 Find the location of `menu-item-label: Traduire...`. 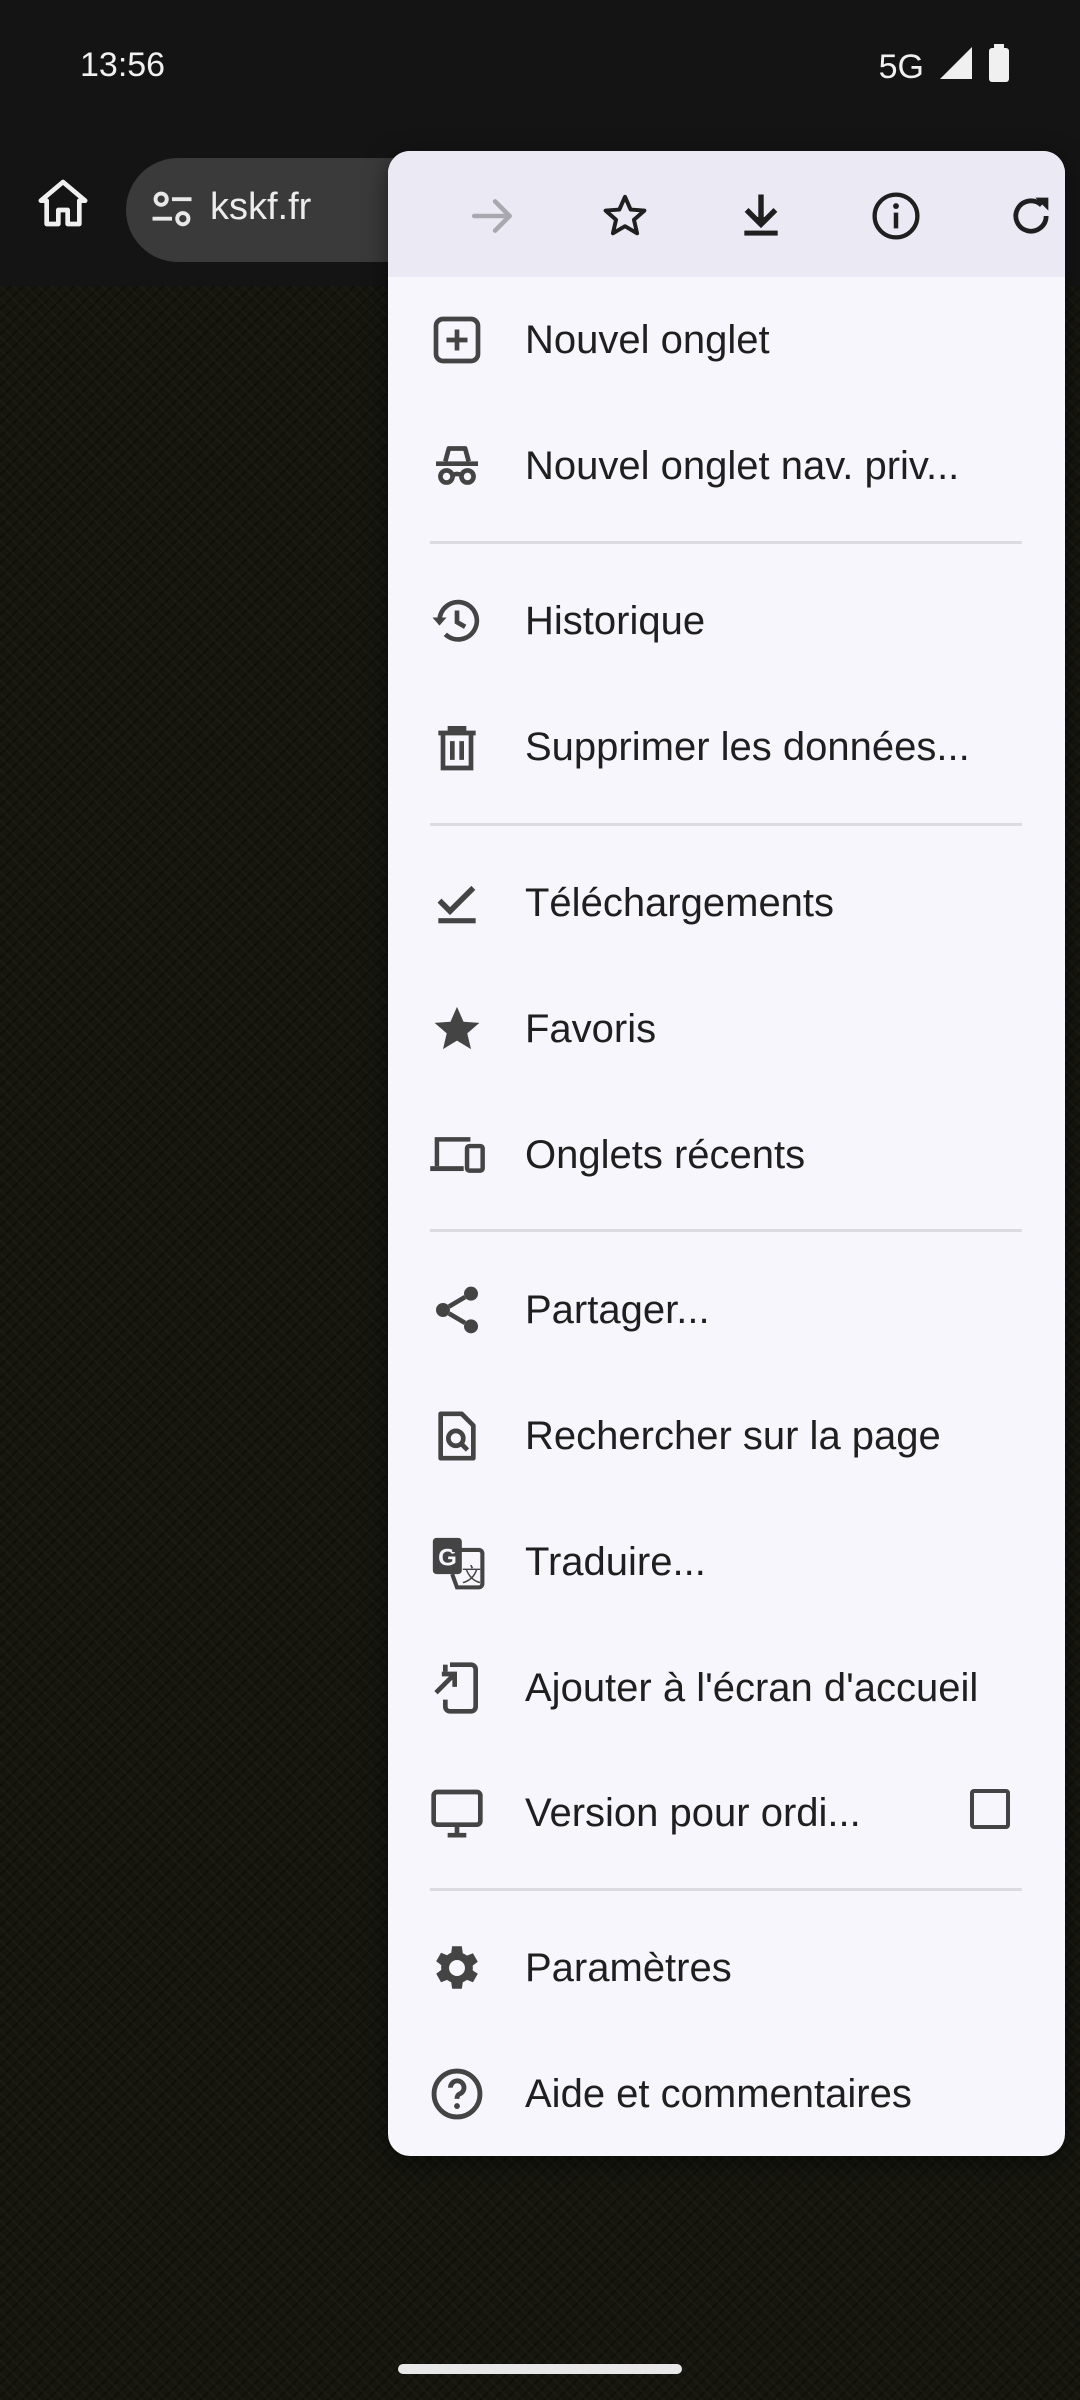

menu-item-label: Traduire... is located at coordinates (615, 1562).